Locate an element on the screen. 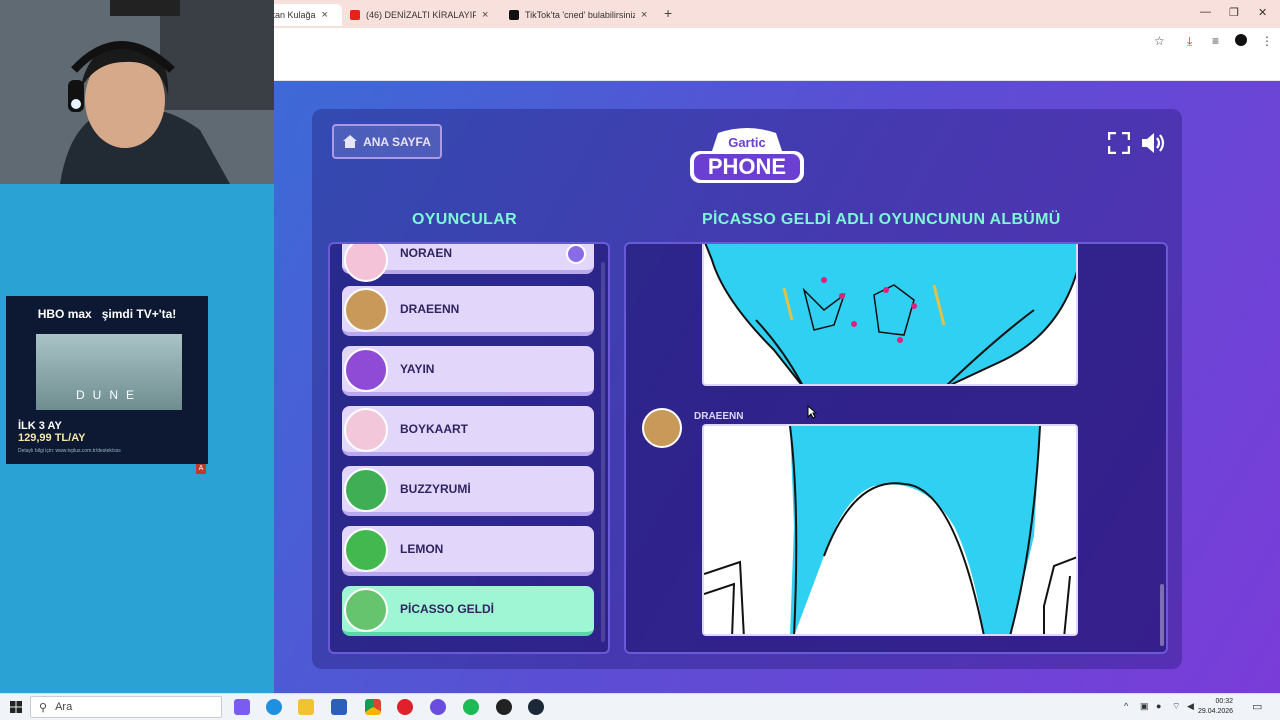 The image size is (1280, 720). player-name: BOYKAART is located at coordinates (434, 429).